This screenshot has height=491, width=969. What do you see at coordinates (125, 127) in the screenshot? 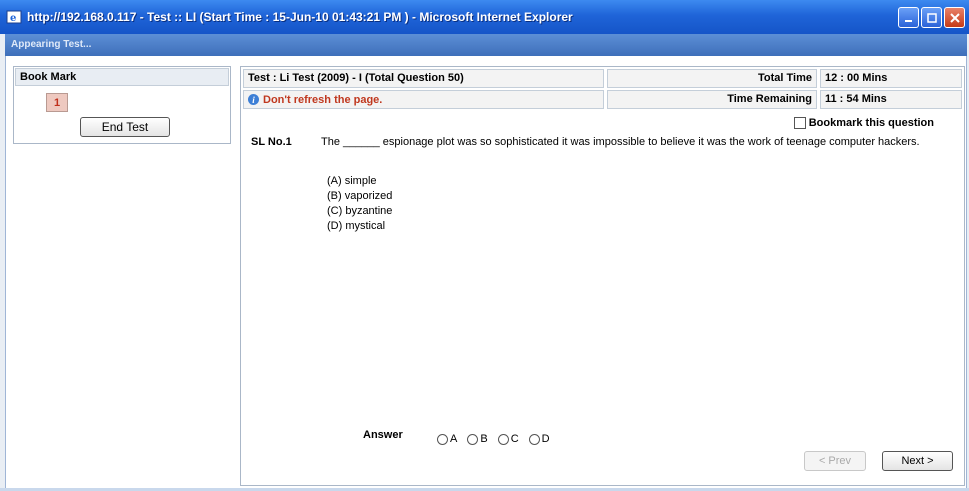
I see `end-test-button: End Test` at bounding box center [125, 127].